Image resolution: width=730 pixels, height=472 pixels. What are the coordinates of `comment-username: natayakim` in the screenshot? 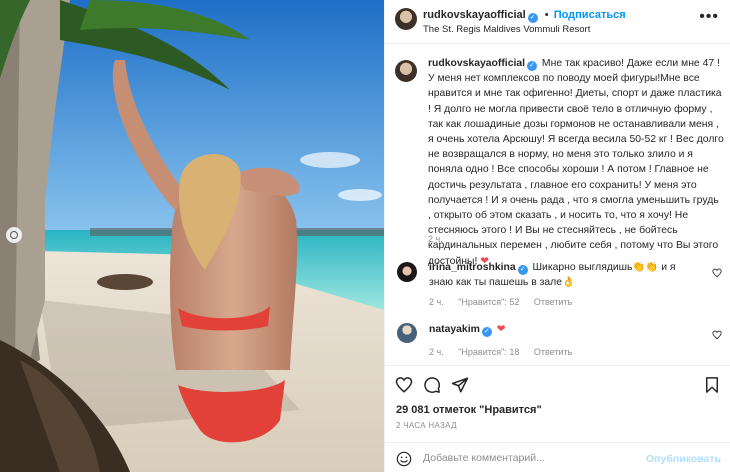 It's located at (454, 329).